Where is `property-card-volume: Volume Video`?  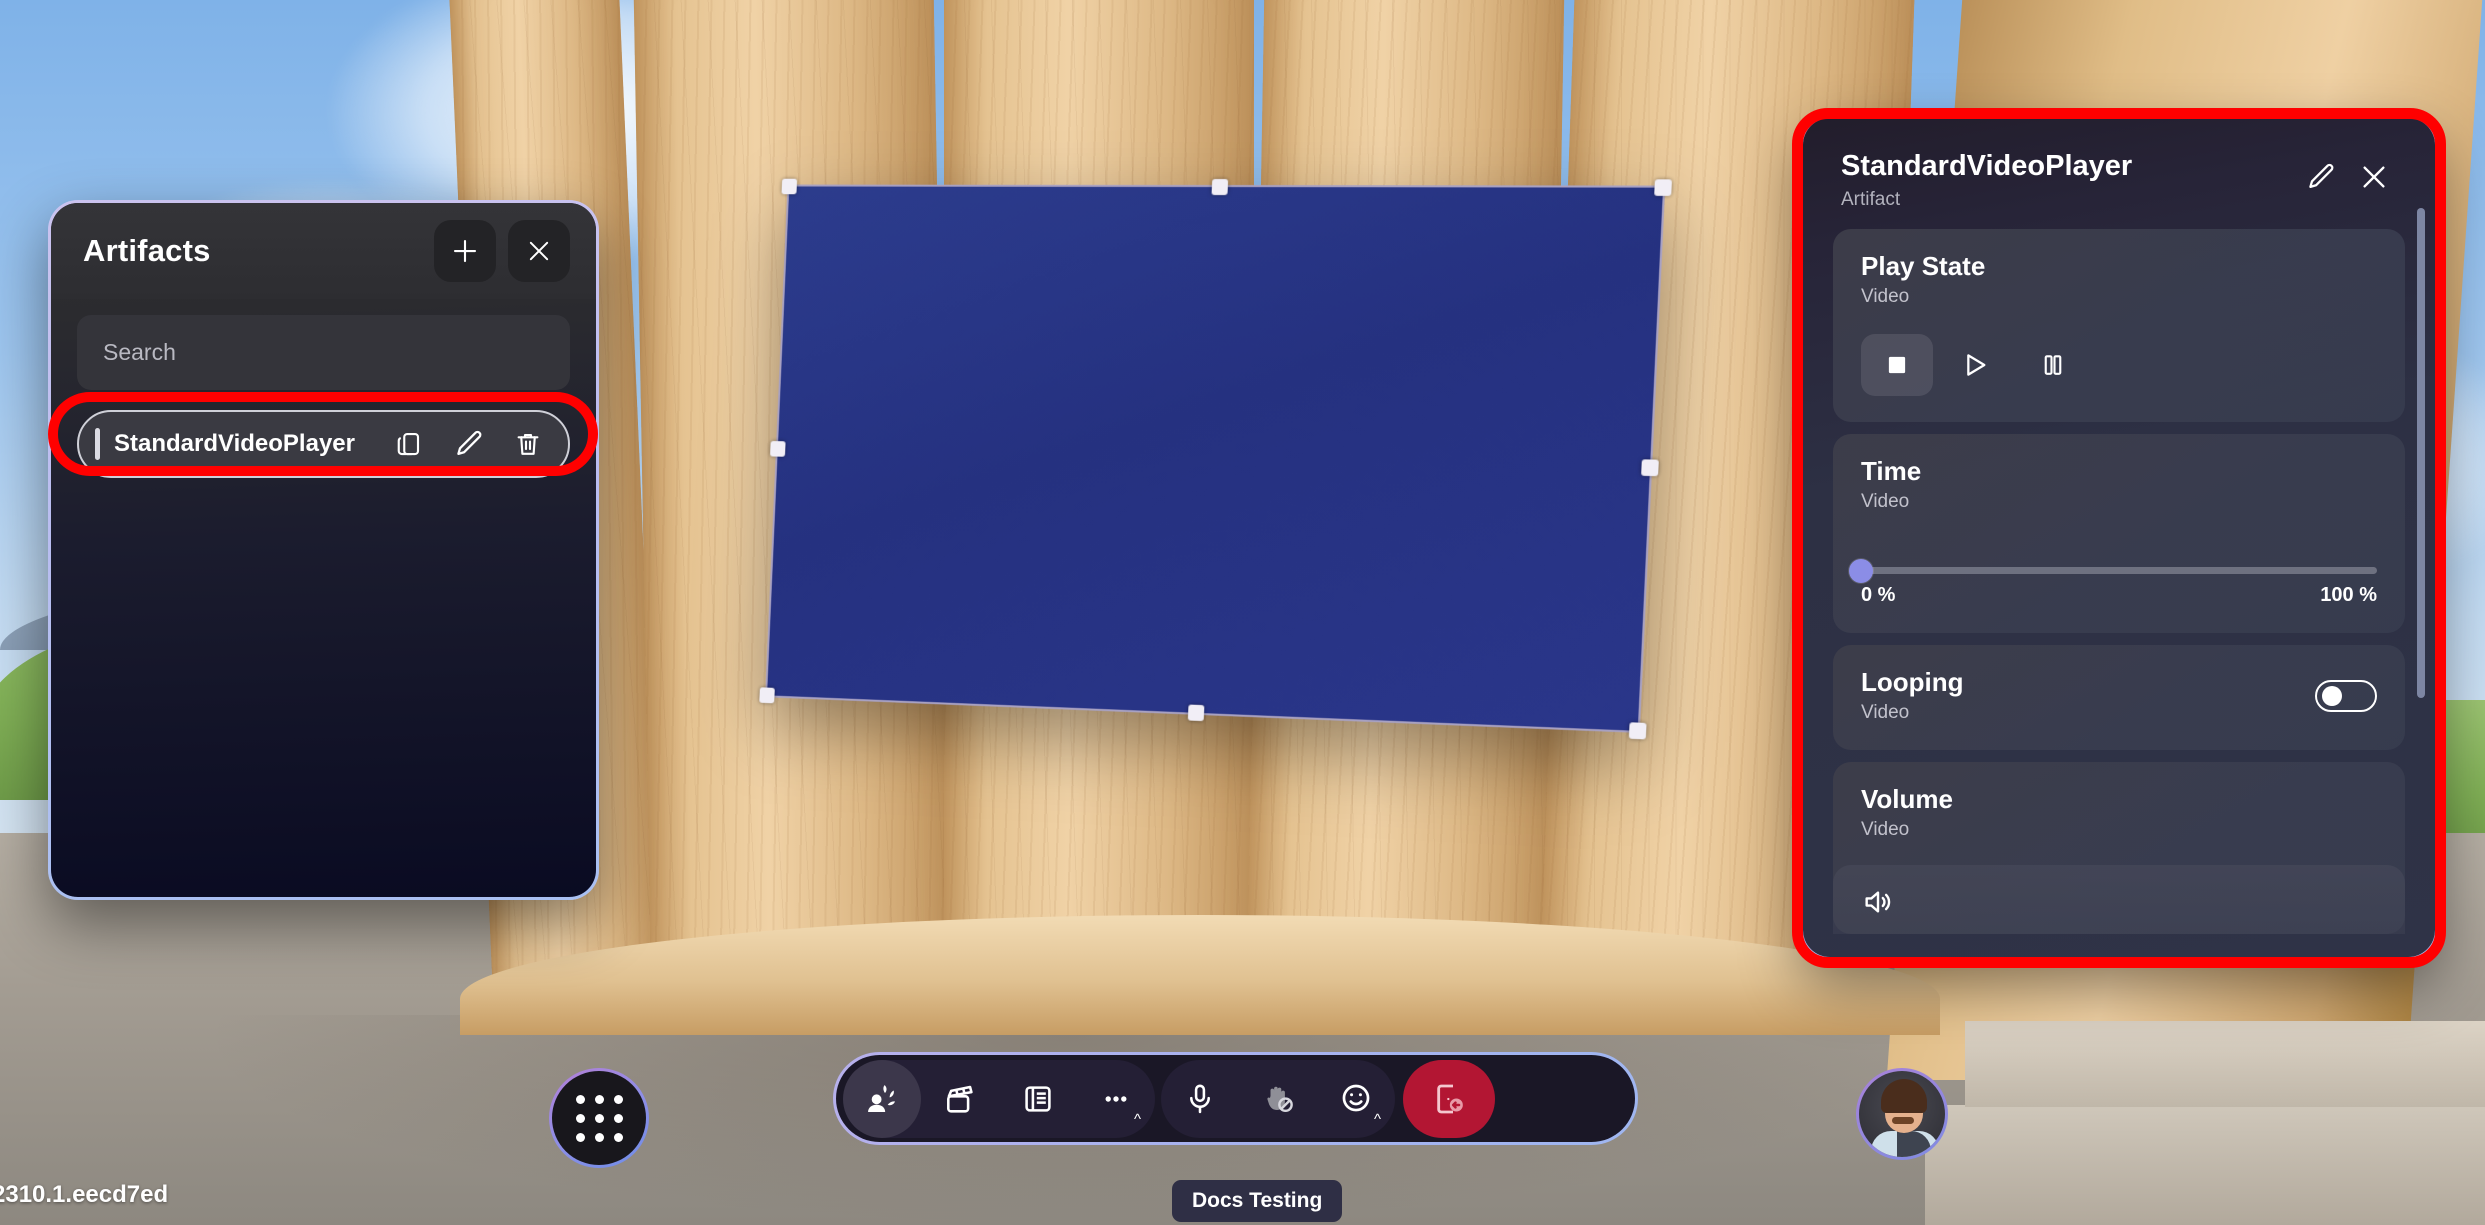
property-card-volume: Volume Video is located at coordinates (2119, 848).